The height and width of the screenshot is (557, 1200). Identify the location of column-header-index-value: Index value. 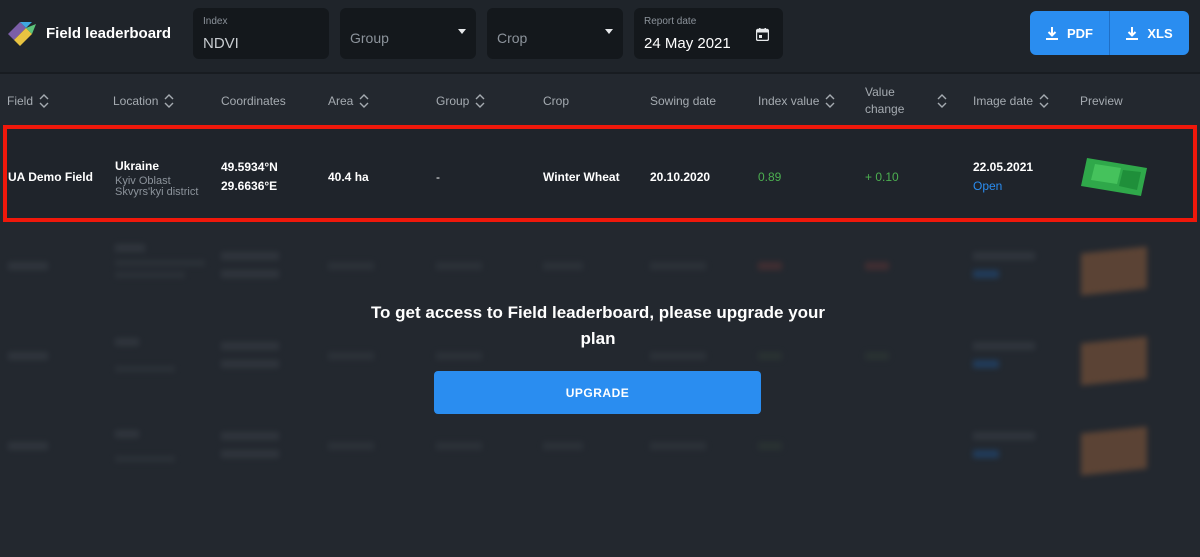
(796, 101).